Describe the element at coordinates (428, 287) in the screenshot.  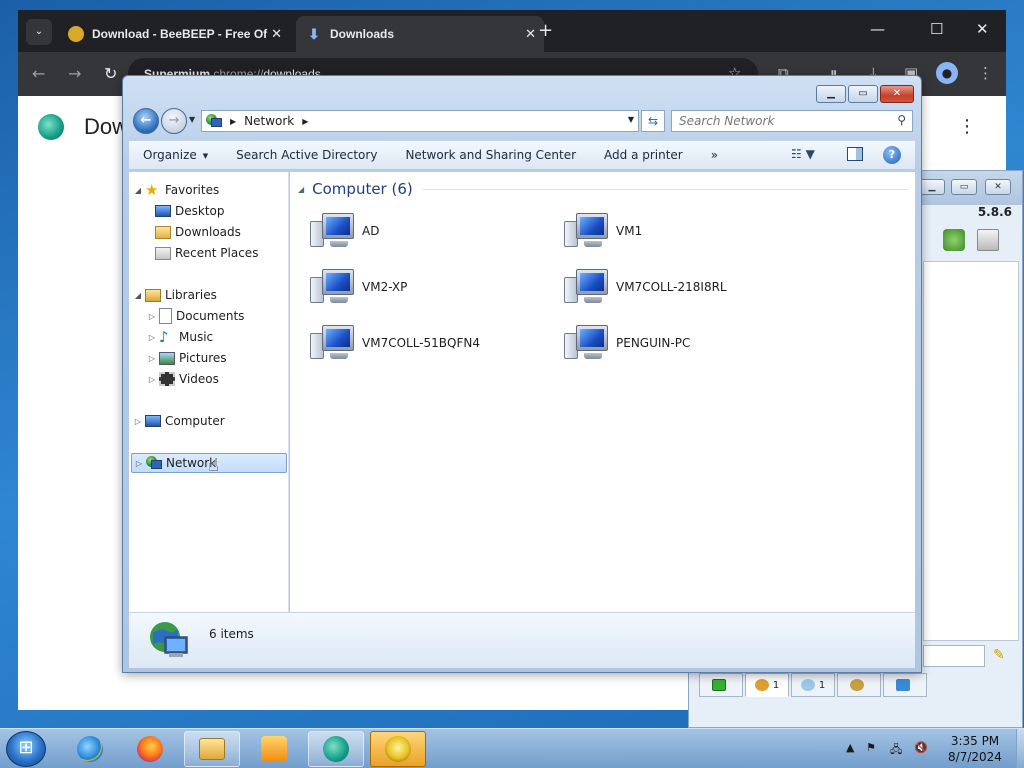
I see `computer-item: VM2-XP` at that location.